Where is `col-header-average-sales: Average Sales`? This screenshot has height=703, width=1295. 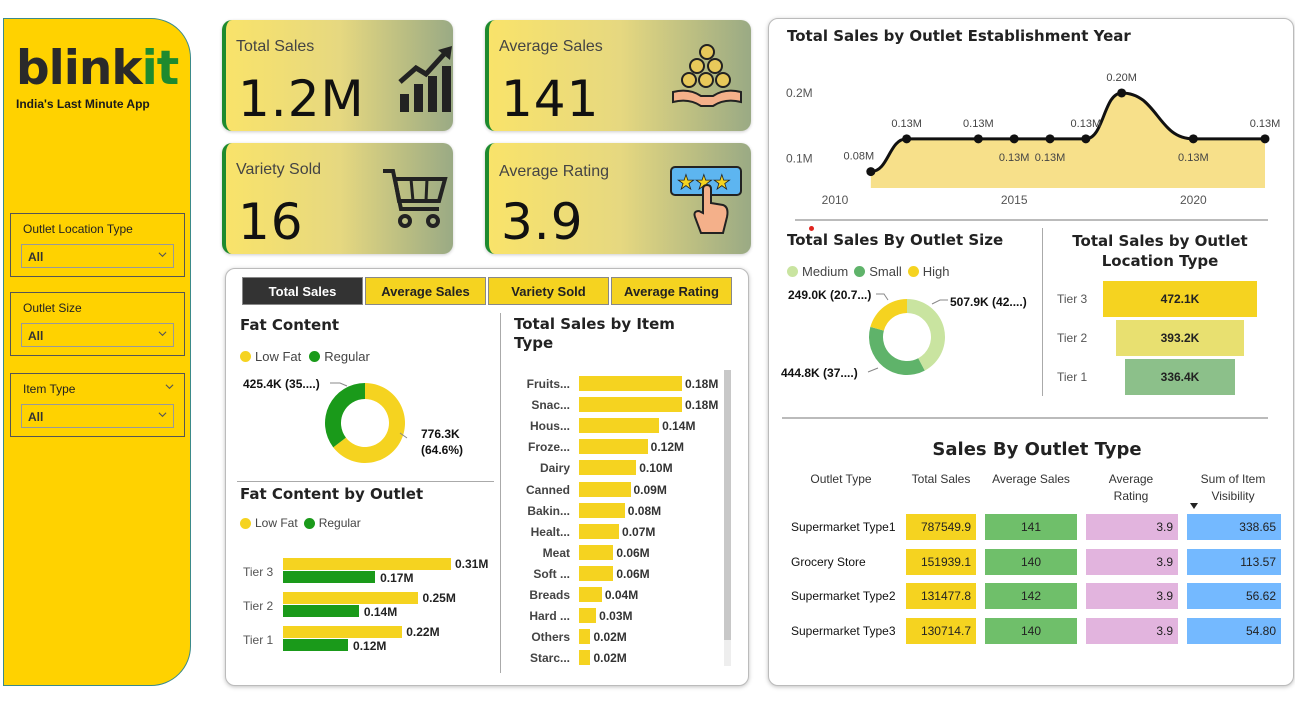 col-header-average-sales: Average Sales is located at coordinates (1031, 479).